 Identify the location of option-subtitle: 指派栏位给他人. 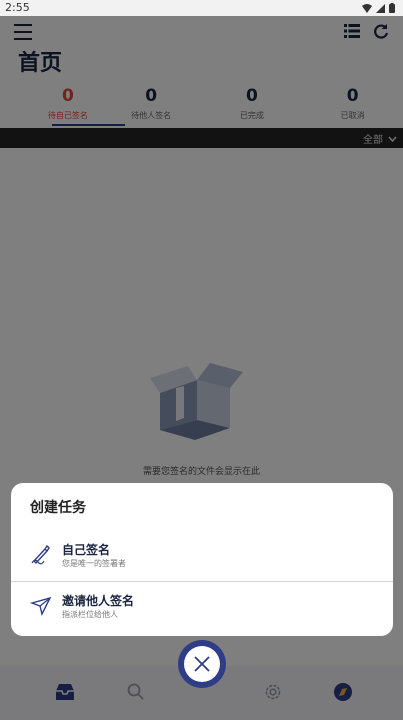
(90, 614).